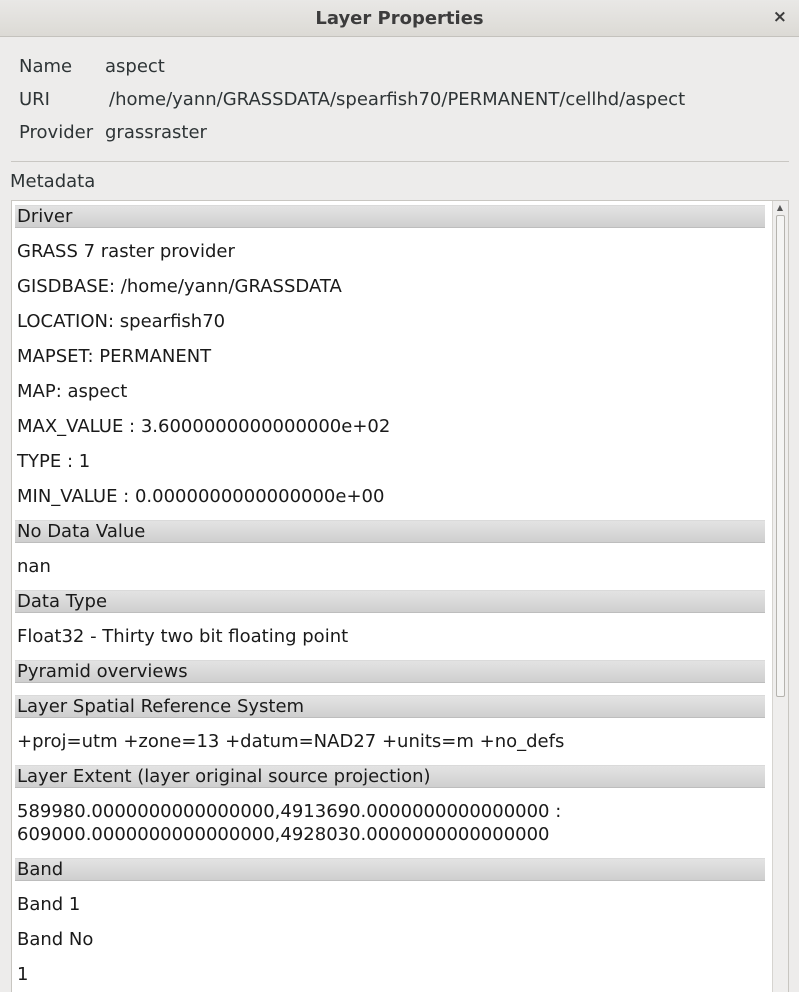 The height and width of the screenshot is (992, 799). Describe the element at coordinates (156, 132) in the screenshot. I see `provider-value: grassraster` at that location.